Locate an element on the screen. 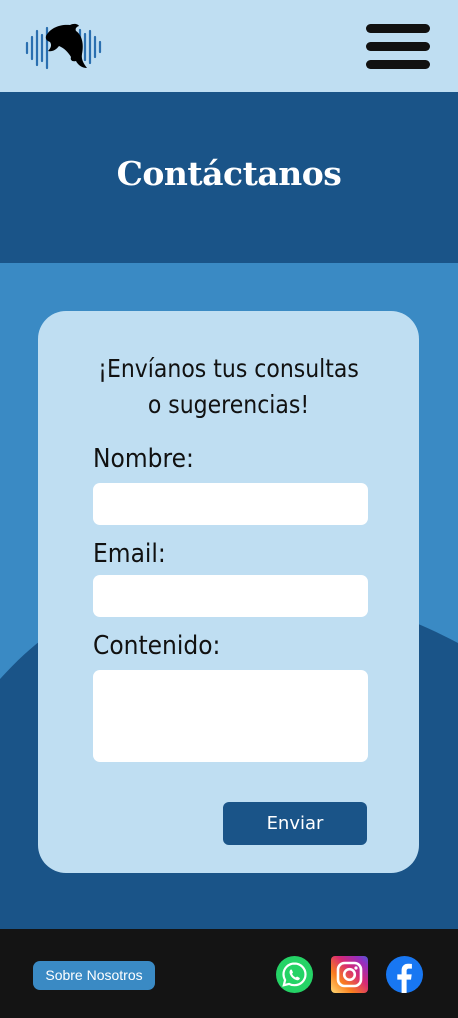  content-textarea is located at coordinates (230, 716).